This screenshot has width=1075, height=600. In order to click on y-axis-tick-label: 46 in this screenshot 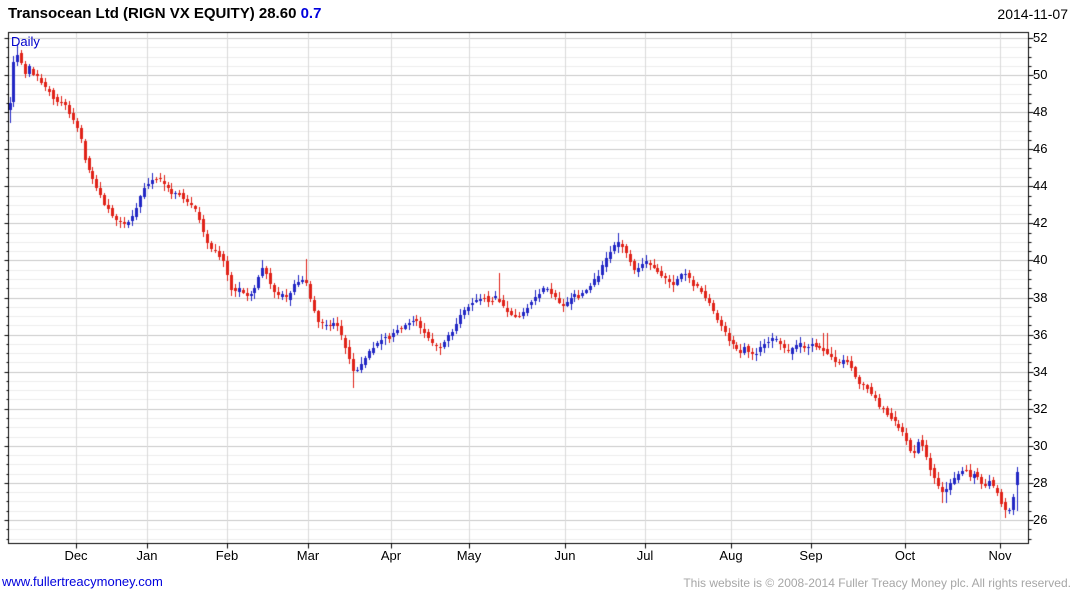, I will do `click(1040, 148)`.